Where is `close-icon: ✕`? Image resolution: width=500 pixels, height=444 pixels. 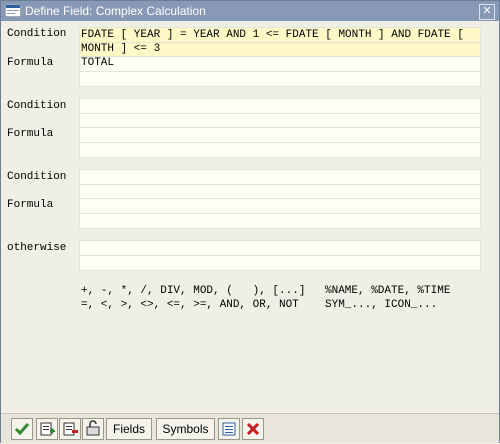
close-icon: ✕ is located at coordinates (487, 12).